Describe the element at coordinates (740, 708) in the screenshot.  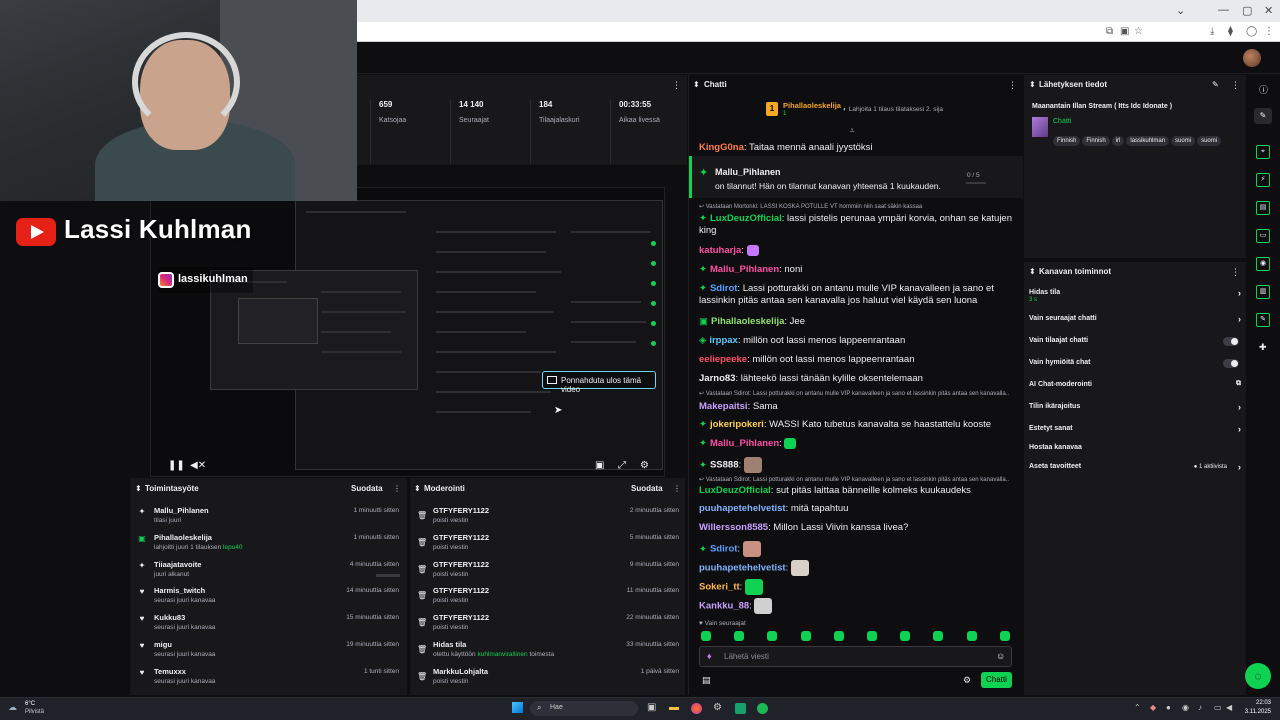
I see `app-icon` at that location.